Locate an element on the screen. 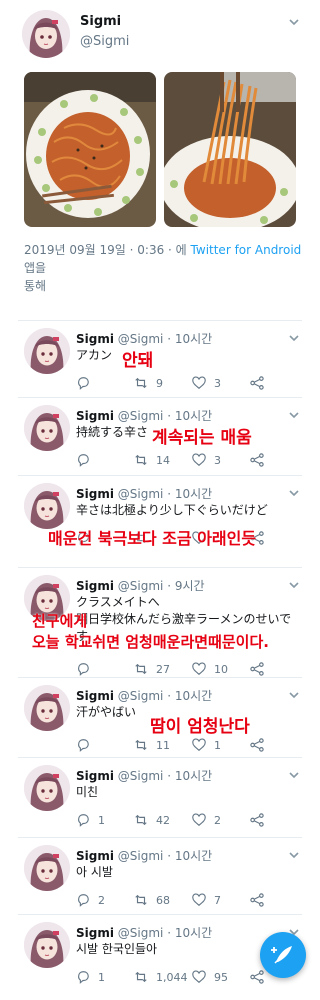 This screenshot has width=320, height=1000. tweet-actions: 2 68 7 is located at coordinates (186, 900).